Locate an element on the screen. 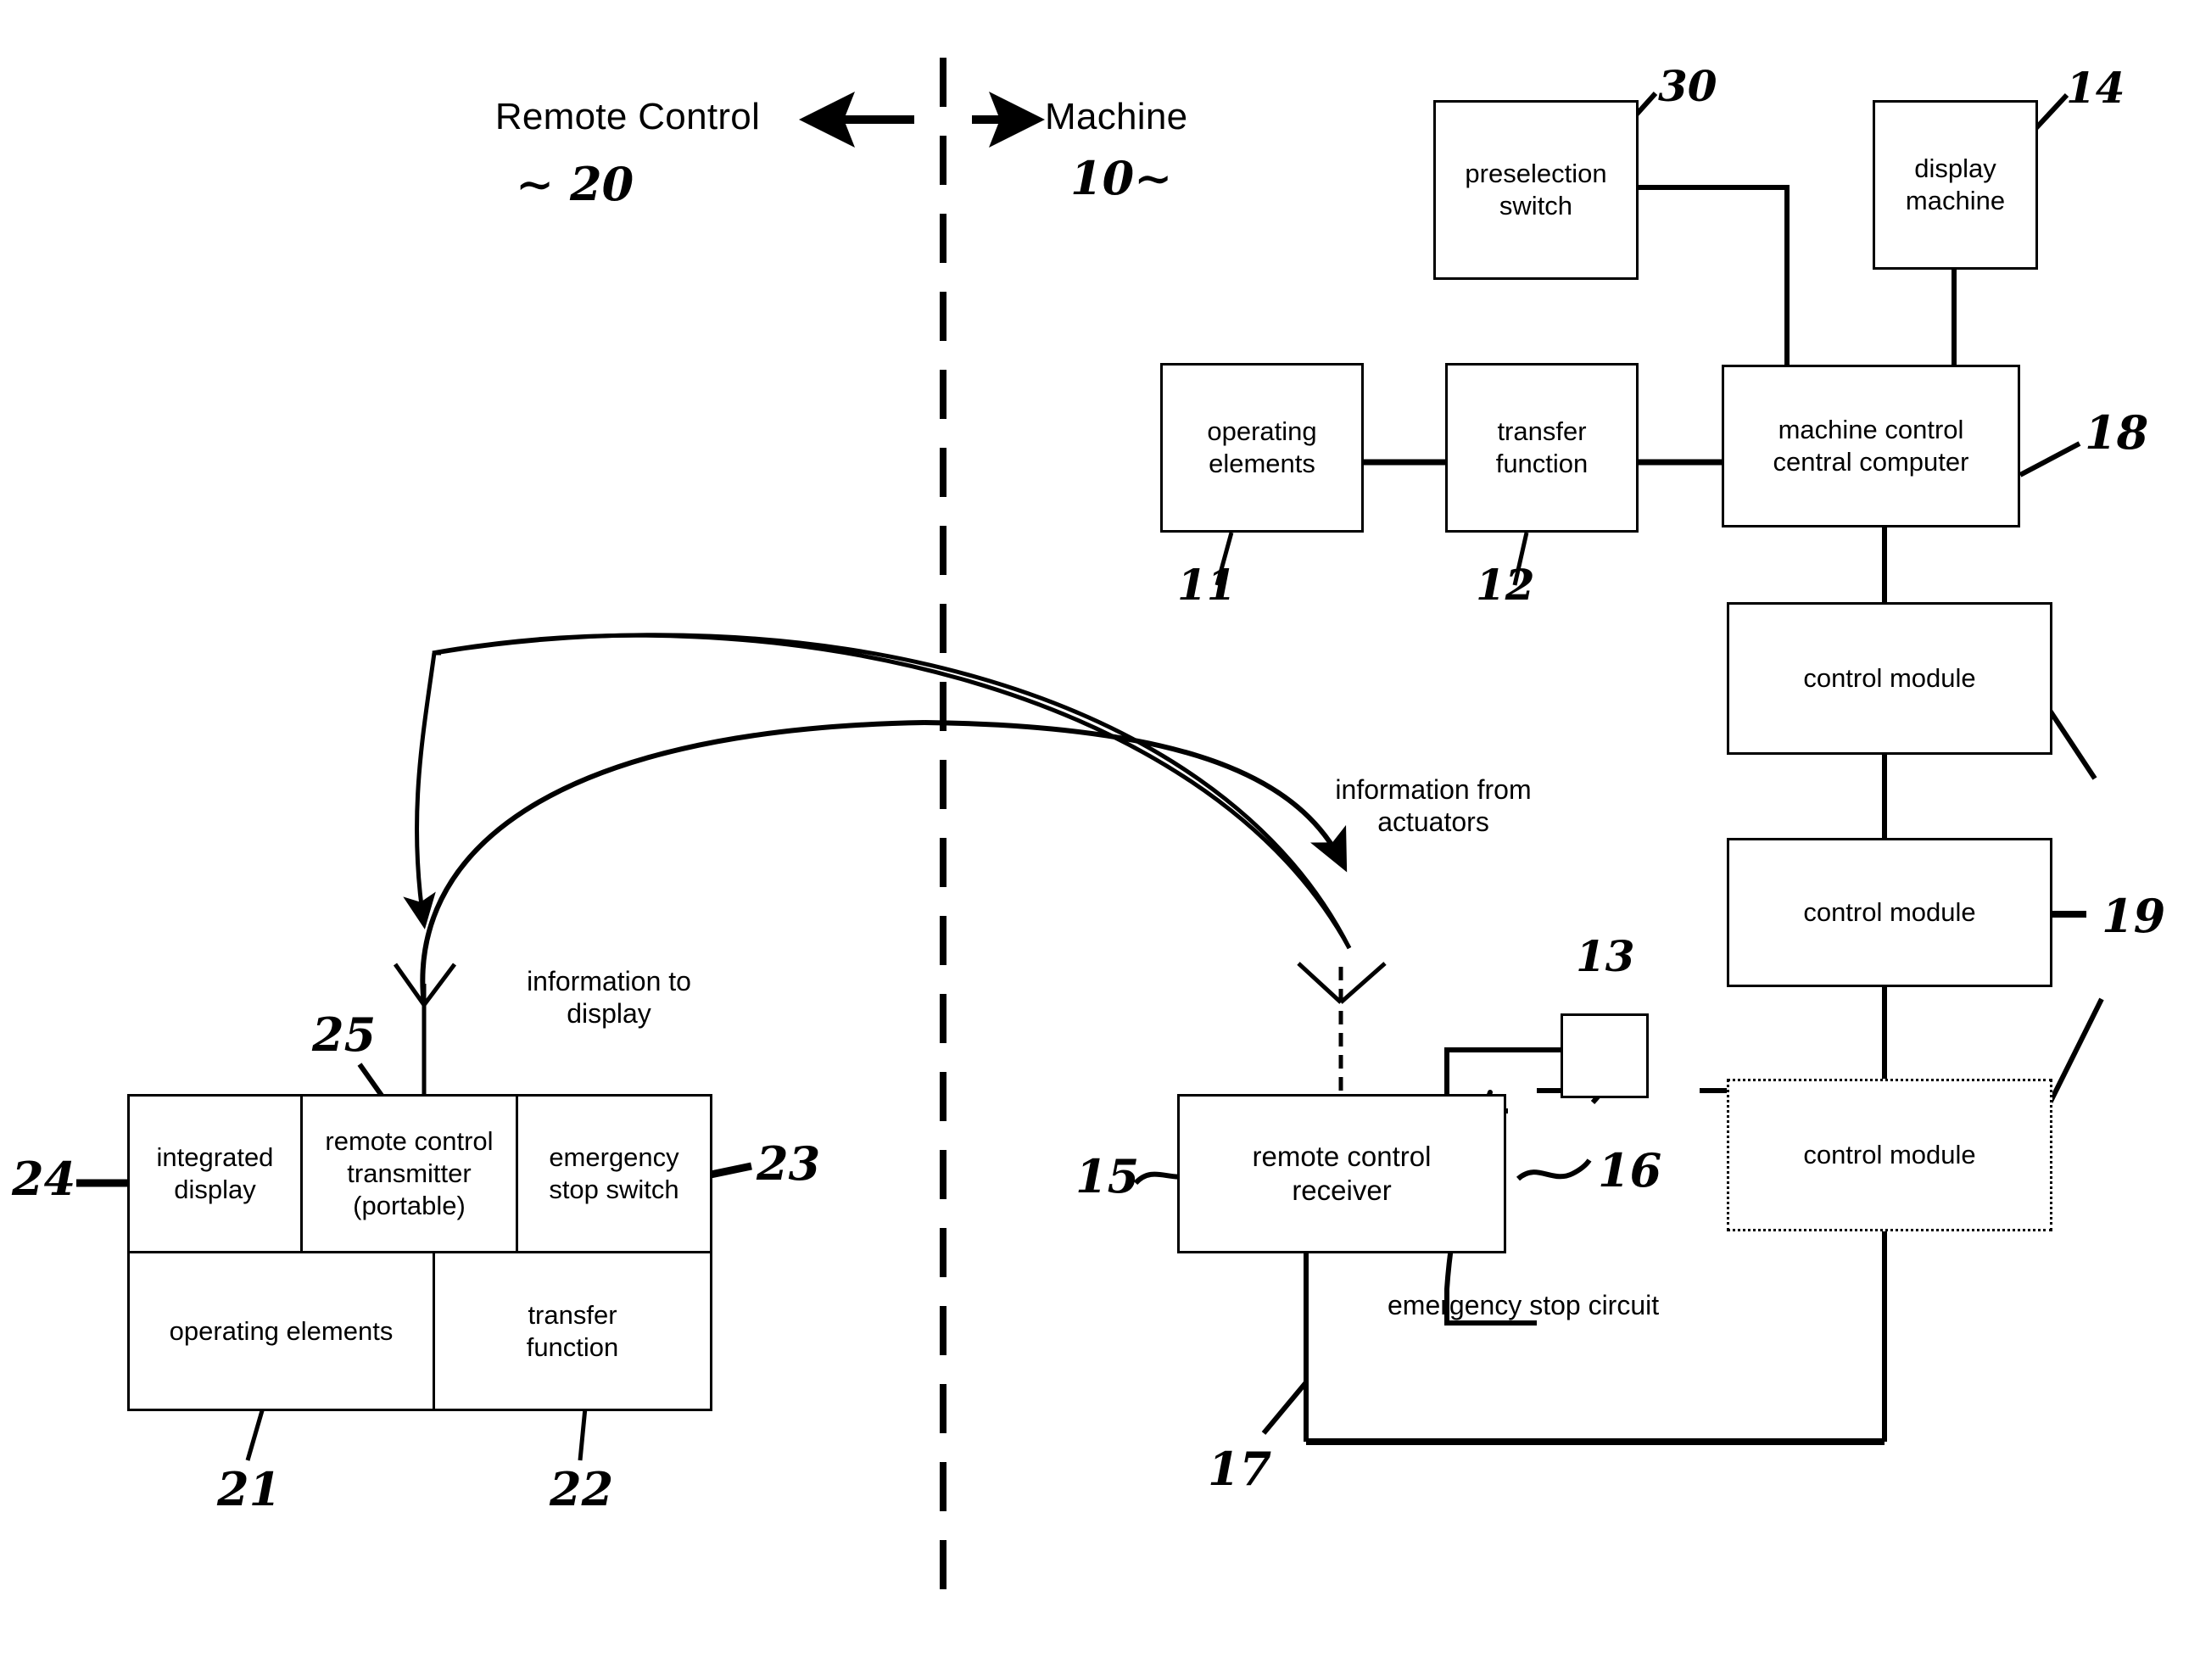 Image resolution: width=2200 pixels, height=1680 pixels. box-label-control-module-3: control module is located at coordinates (1889, 1155).